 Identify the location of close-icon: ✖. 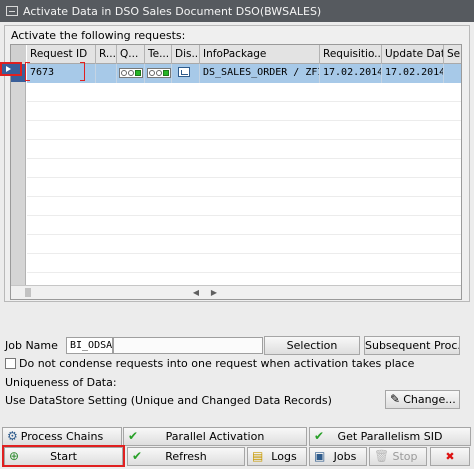
(450, 456).